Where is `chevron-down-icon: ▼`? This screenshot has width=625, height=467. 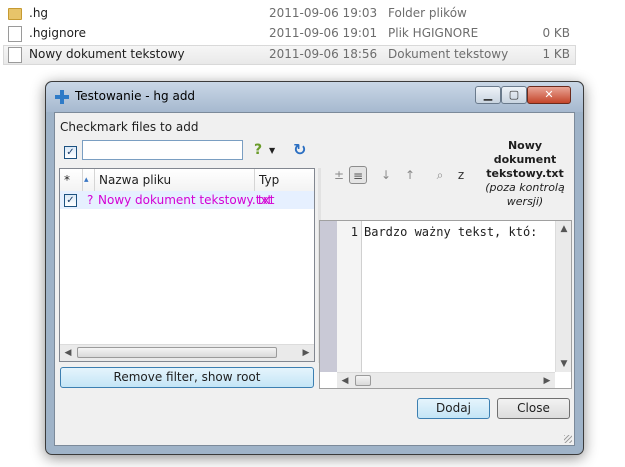 chevron-down-icon: ▼ is located at coordinates (272, 150).